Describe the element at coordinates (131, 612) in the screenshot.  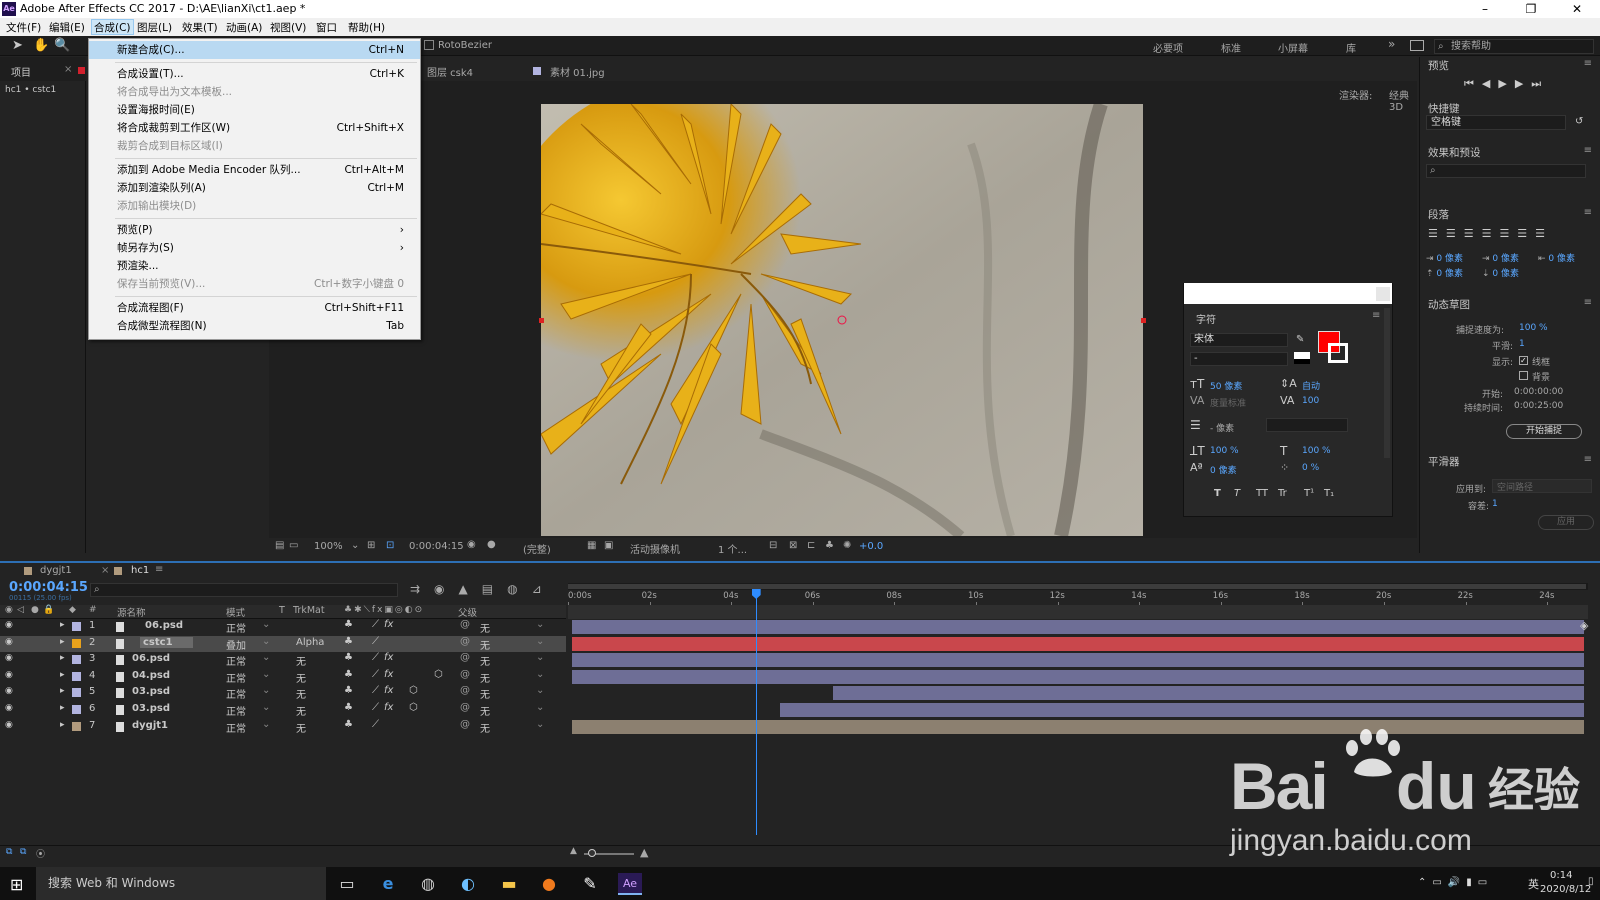
I see `col-source-name: 源名称` at that location.